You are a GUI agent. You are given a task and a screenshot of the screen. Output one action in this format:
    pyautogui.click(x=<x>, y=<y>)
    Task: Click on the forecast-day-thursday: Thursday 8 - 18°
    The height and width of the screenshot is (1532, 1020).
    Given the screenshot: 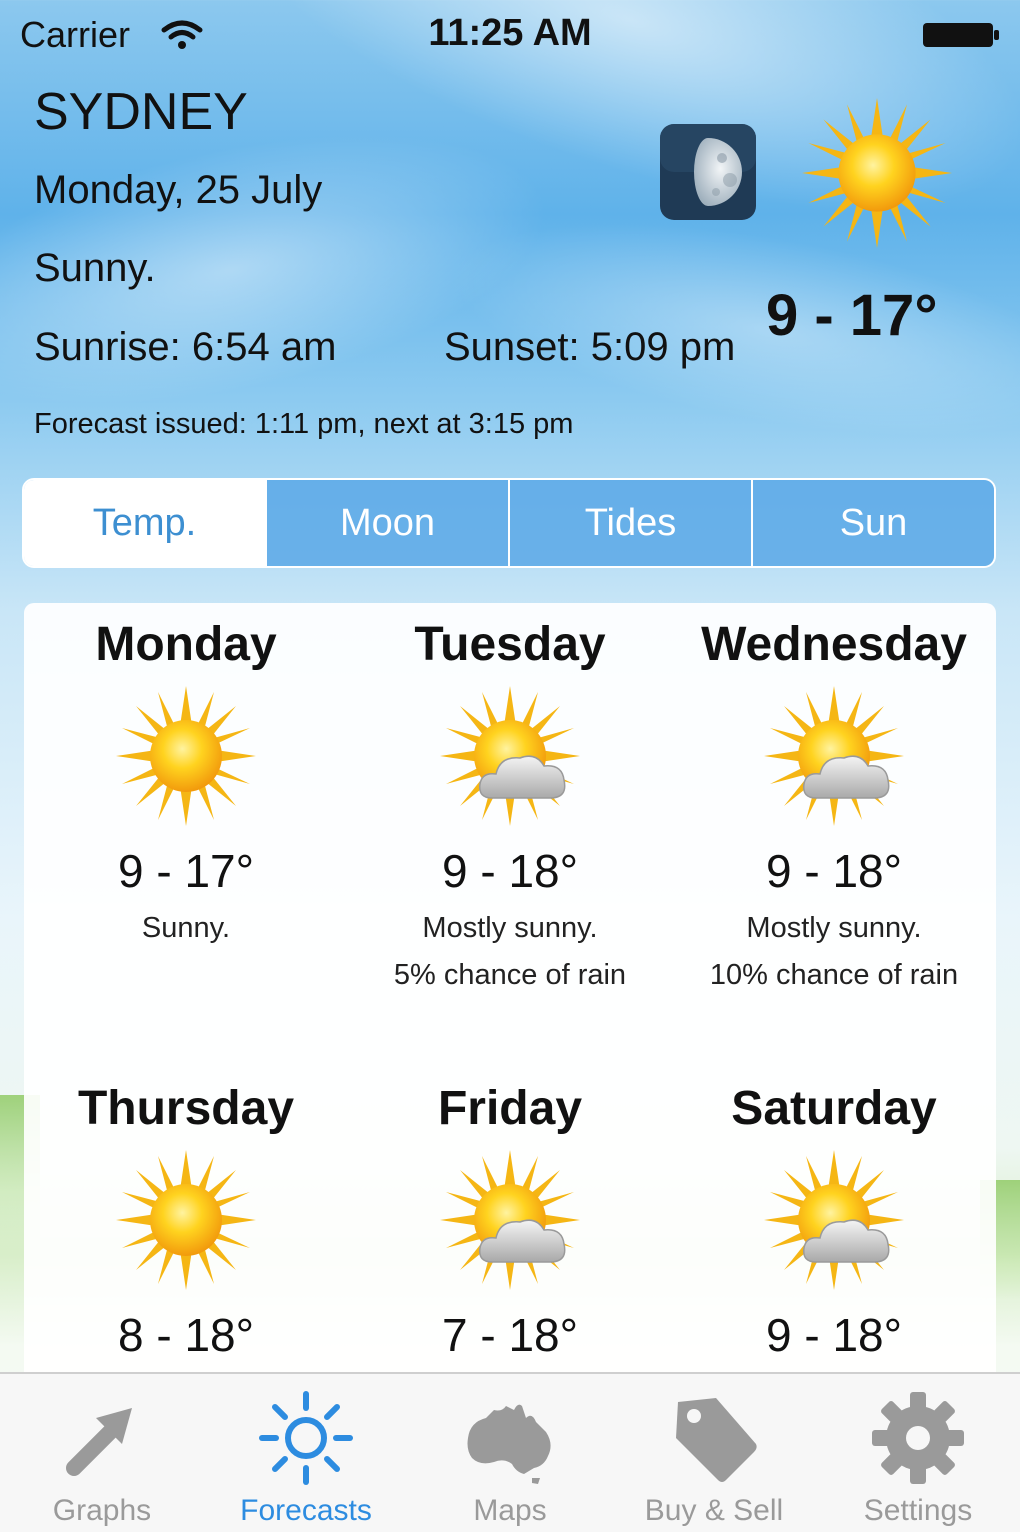 What is the action you would take?
    pyautogui.click(x=186, y=1214)
    